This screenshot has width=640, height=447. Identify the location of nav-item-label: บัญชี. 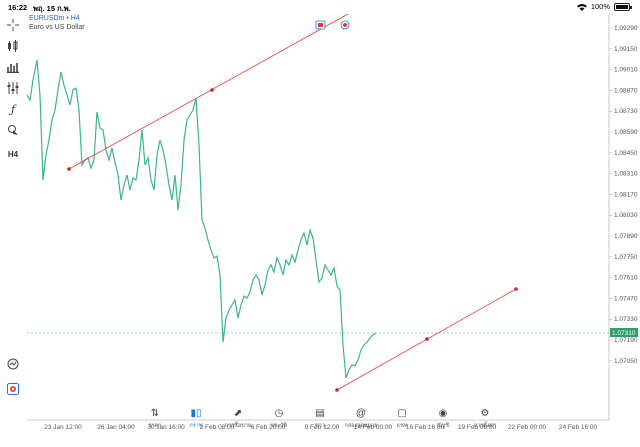
(443, 426).